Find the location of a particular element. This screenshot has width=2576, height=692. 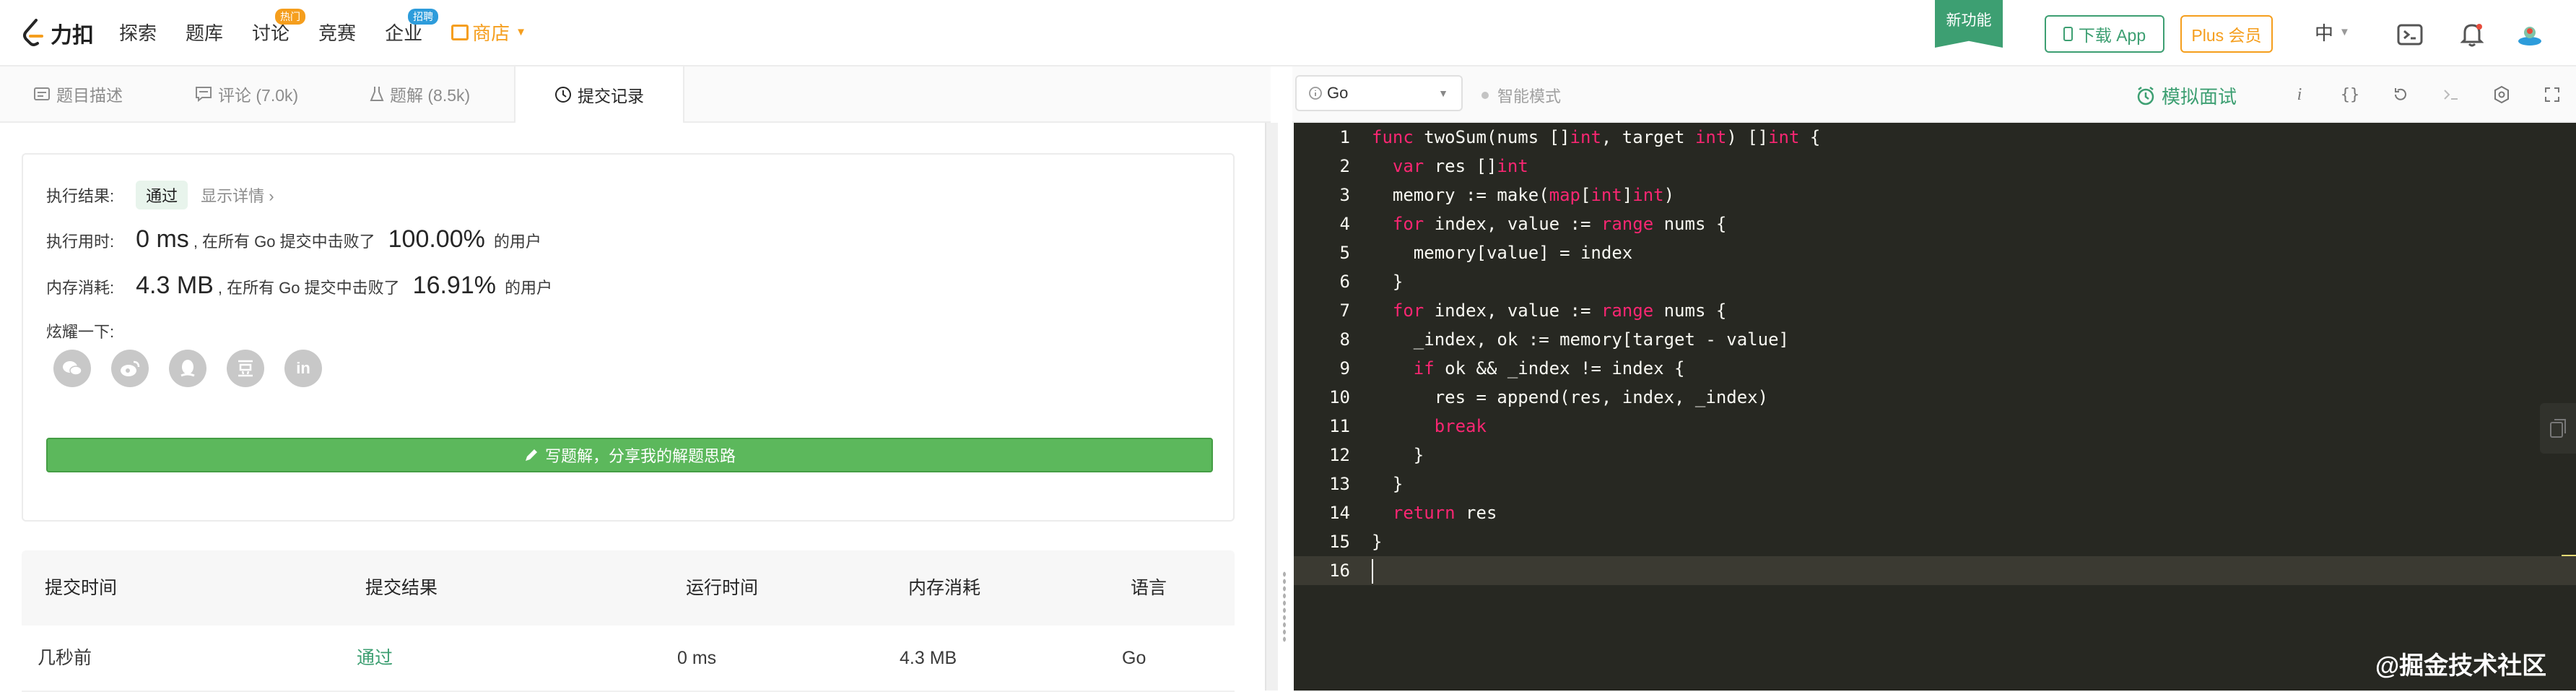

comment-icon is located at coordinates (204, 94).